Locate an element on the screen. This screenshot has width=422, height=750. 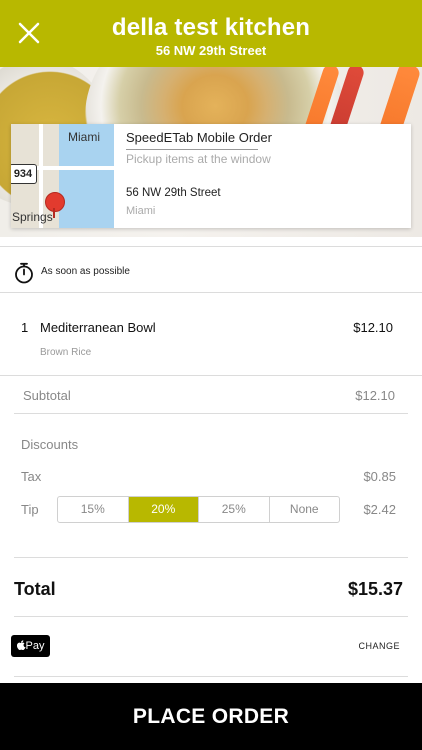
tip-option-none: None is located at coordinates (305, 509).